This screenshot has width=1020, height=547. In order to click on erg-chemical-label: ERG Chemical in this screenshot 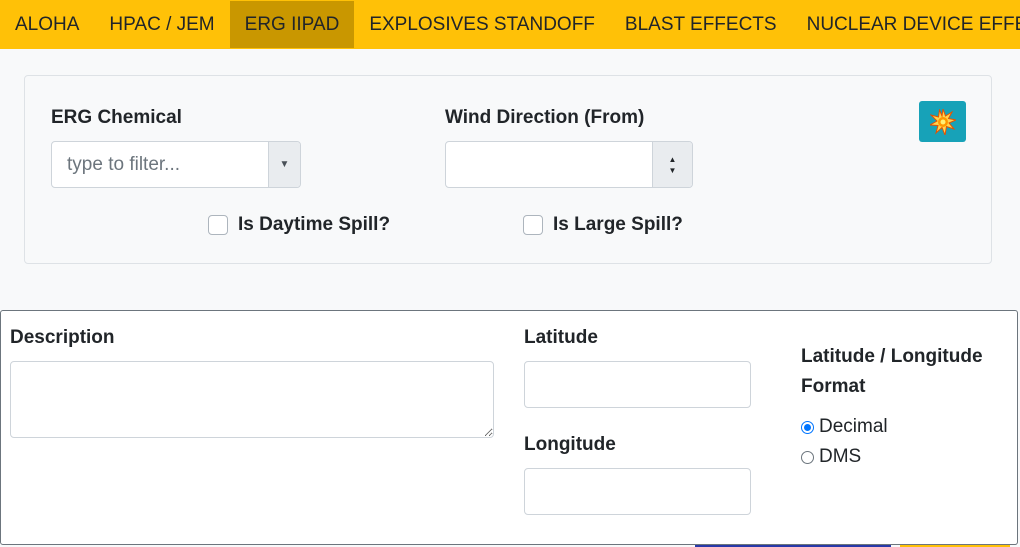, I will do `click(116, 117)`.